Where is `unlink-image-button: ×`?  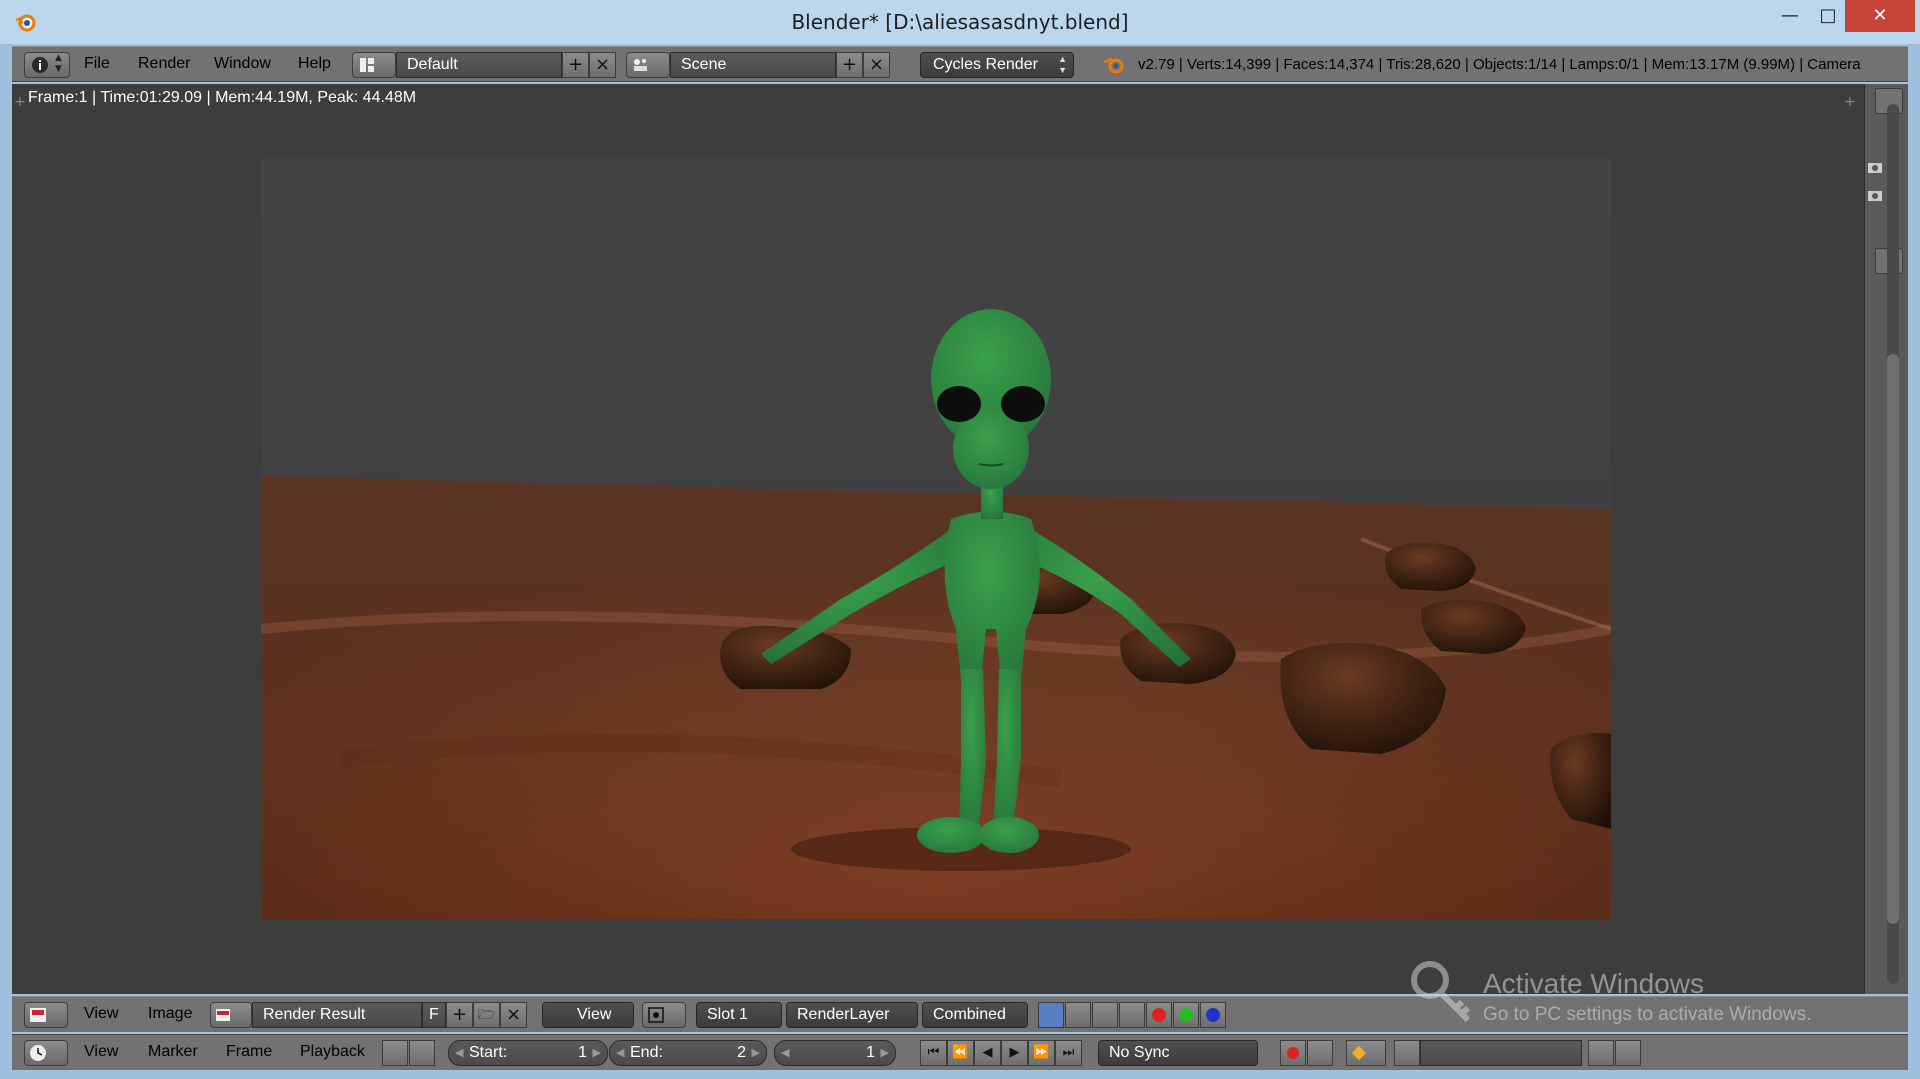 unlink-image-button: × is located at coordinates (513, 1015).